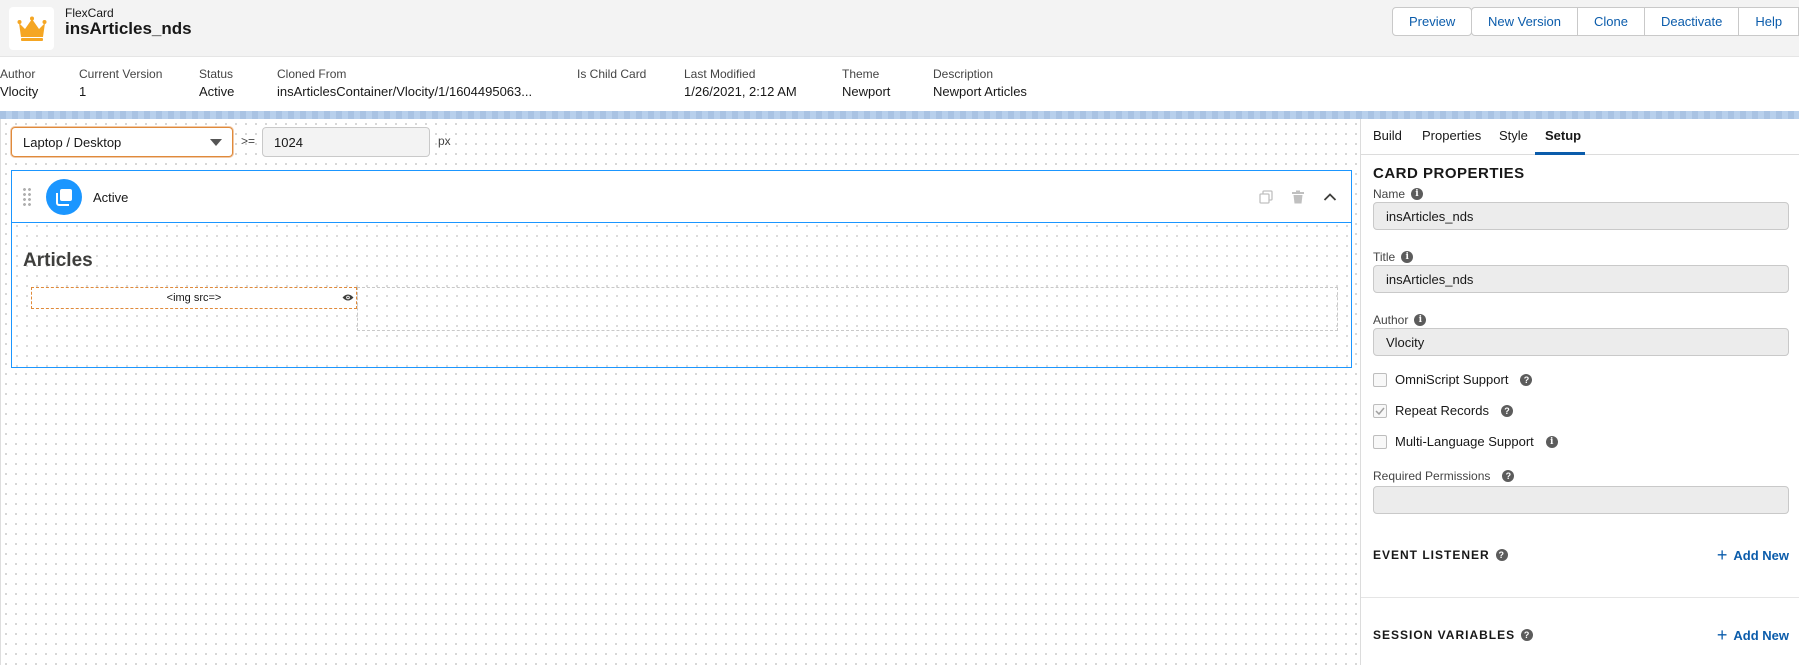 This screenshot has width=1799, height=665. Describe the element at coordinates (1581, 555) in the screenshot. I see `event-listener-section: EVENT LISTENER ? + Add New` at that location.